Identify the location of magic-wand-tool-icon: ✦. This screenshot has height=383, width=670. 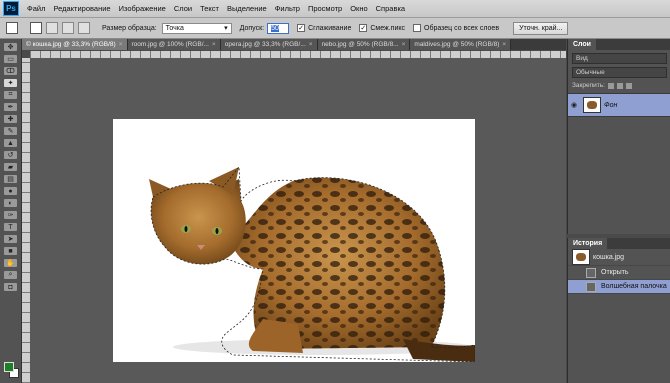
(10, 83).